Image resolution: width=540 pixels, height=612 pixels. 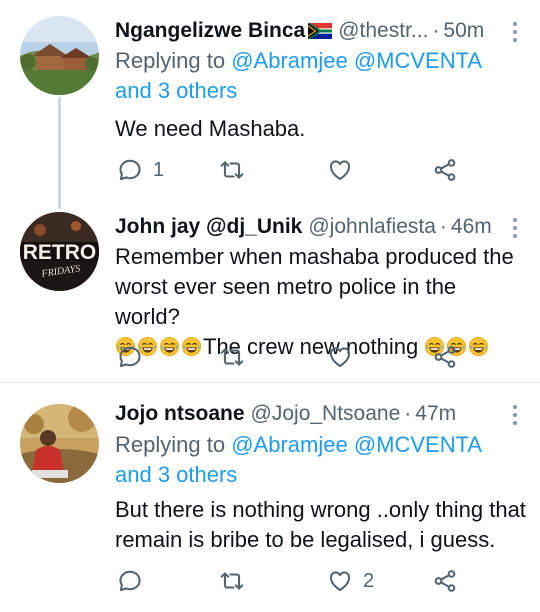 I want to click on like-button: 2, so click(x=350, y=581).